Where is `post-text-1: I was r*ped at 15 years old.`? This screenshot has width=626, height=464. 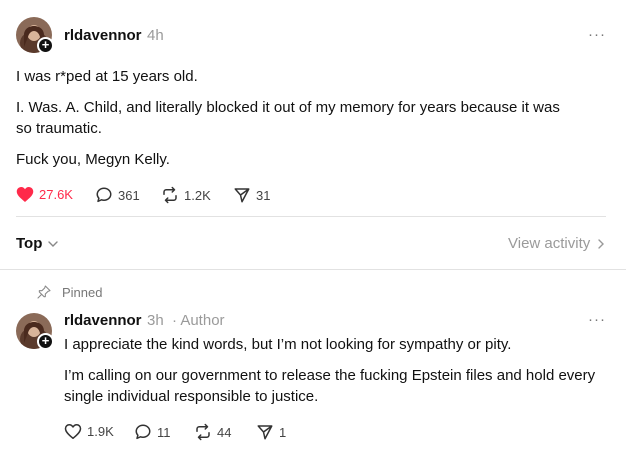
post-text-1: I was r*ped at 15 years old. is located at coordinates (107, 76).